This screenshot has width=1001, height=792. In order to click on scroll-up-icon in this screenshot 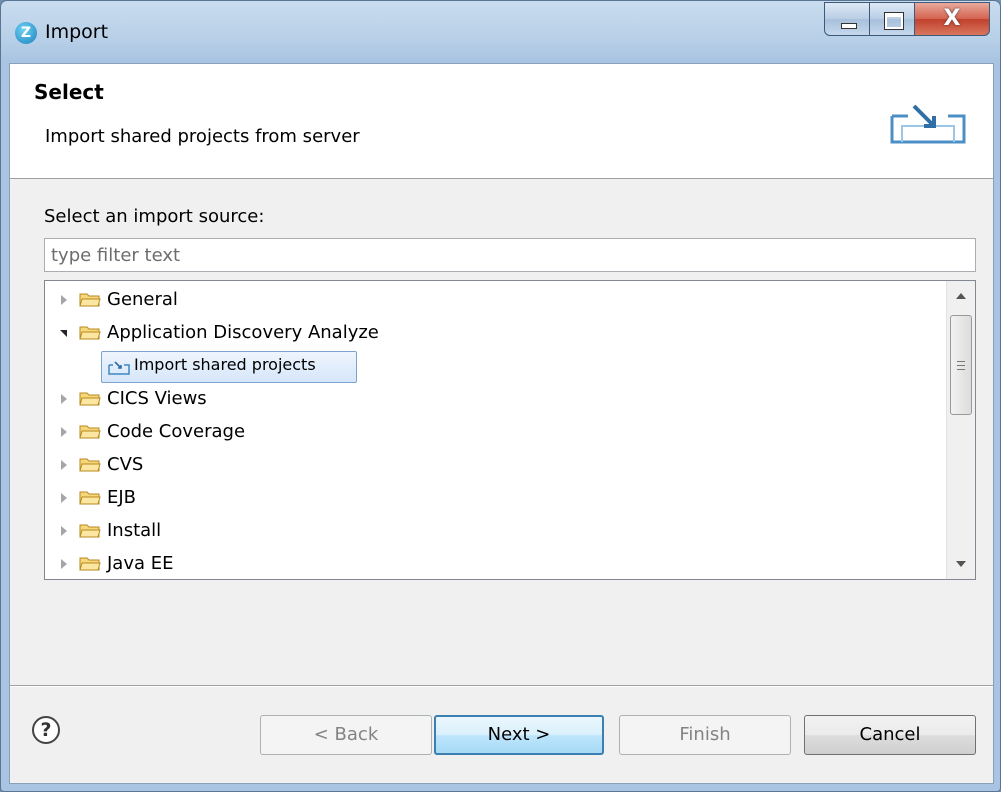, I will do `click(961, 296)`.